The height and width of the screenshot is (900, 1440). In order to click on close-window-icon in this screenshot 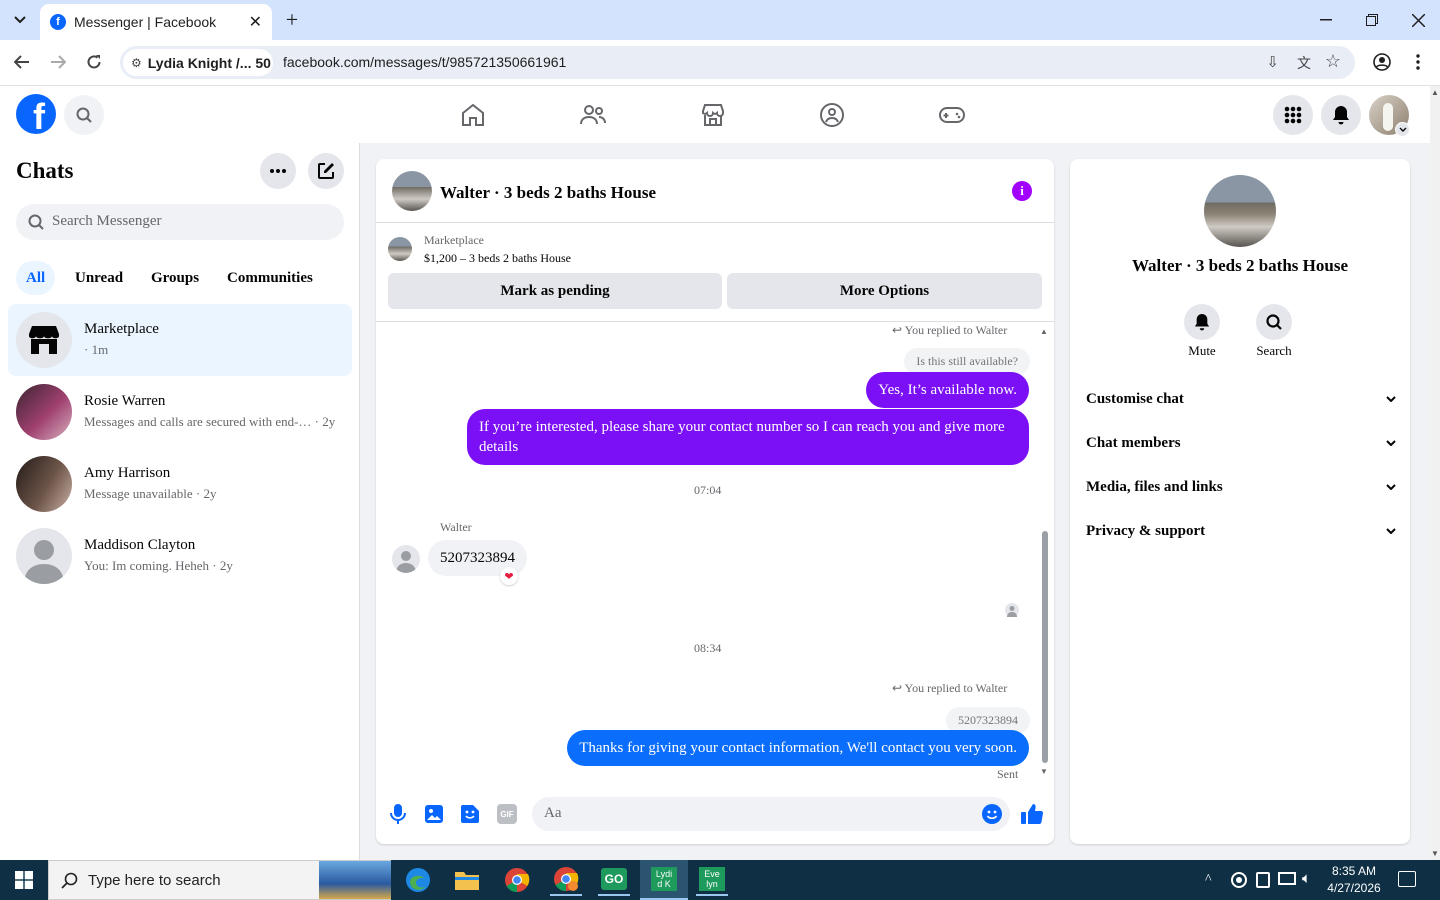, I will do `click(1418, 20)`.